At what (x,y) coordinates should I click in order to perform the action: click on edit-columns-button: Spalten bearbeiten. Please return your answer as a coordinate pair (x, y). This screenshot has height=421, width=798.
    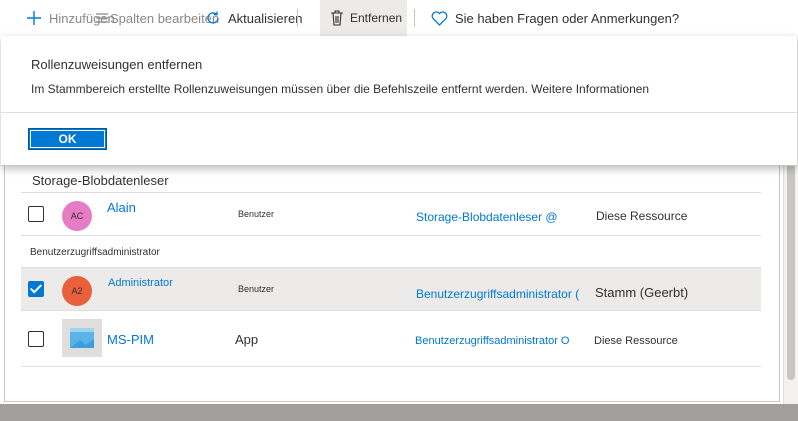
    Looking at the image, I should click on (157, 18).